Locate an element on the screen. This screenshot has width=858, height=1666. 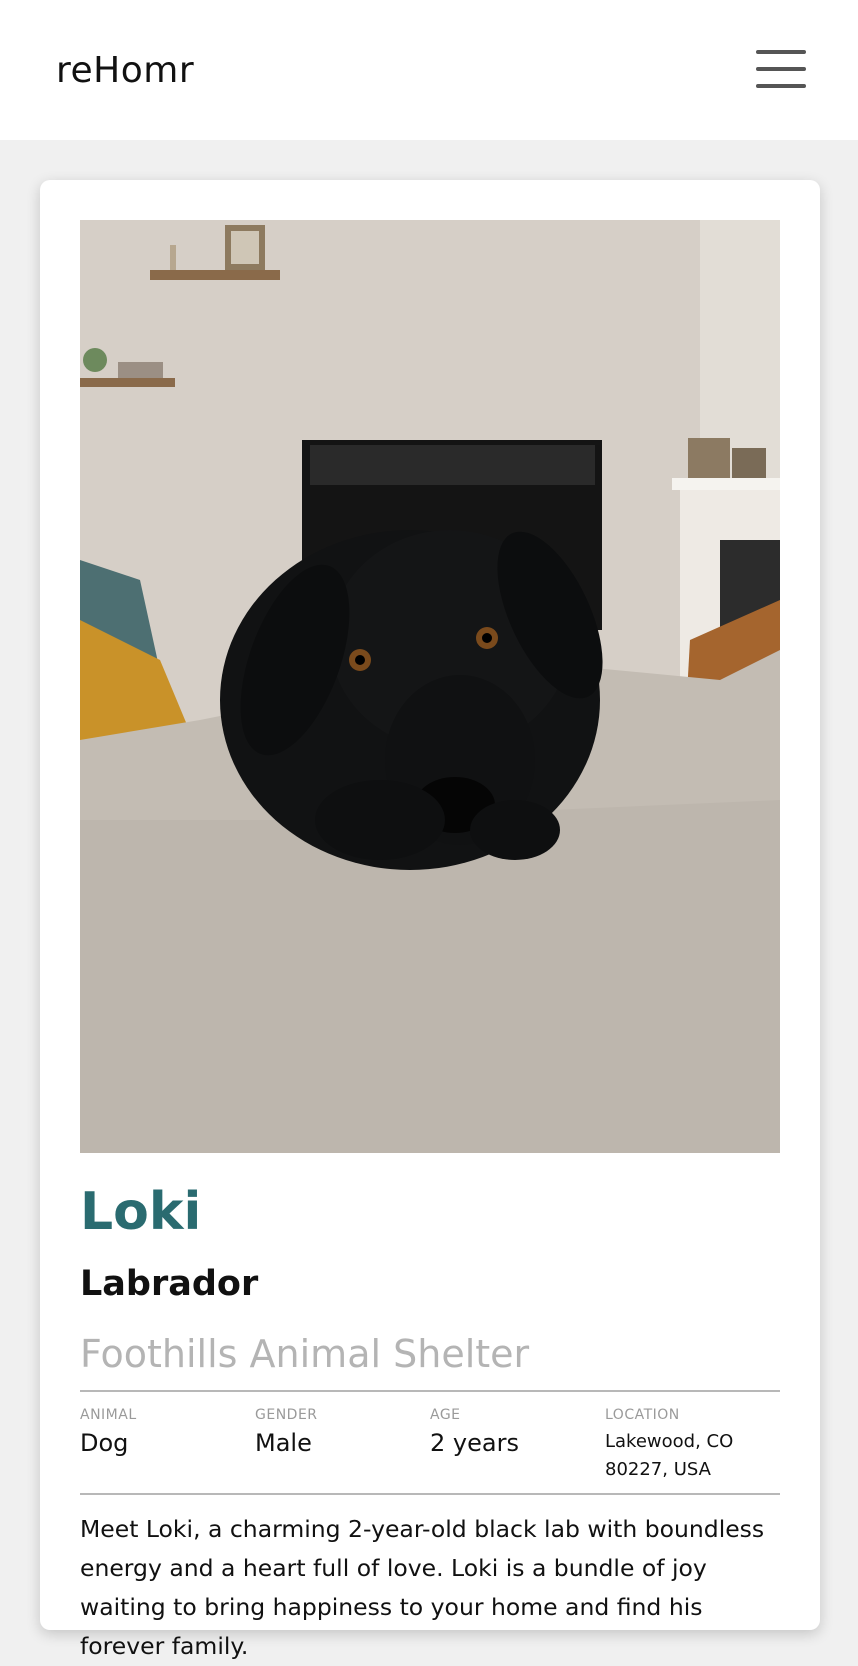
app-header: reHomr is located at coordinates (429, 70).